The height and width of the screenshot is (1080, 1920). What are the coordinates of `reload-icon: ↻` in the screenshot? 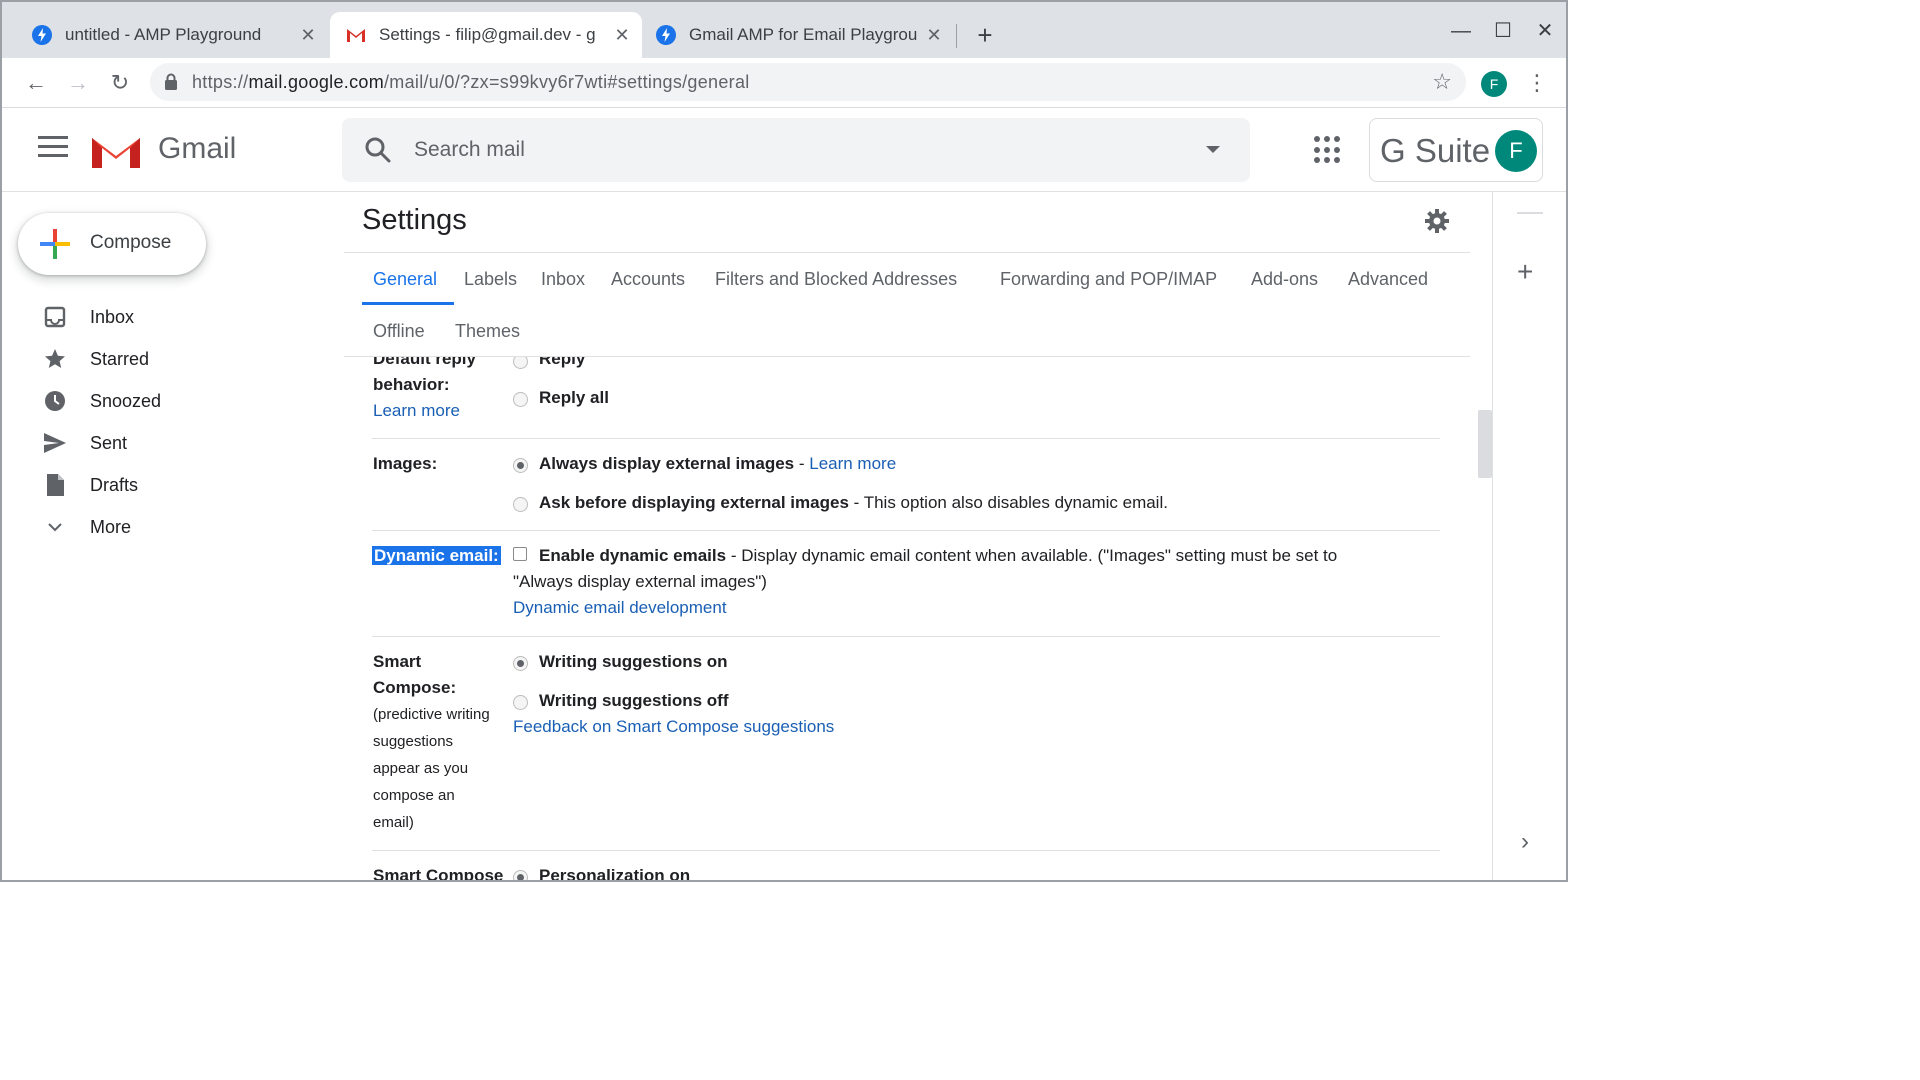 It's located at (120, 83).